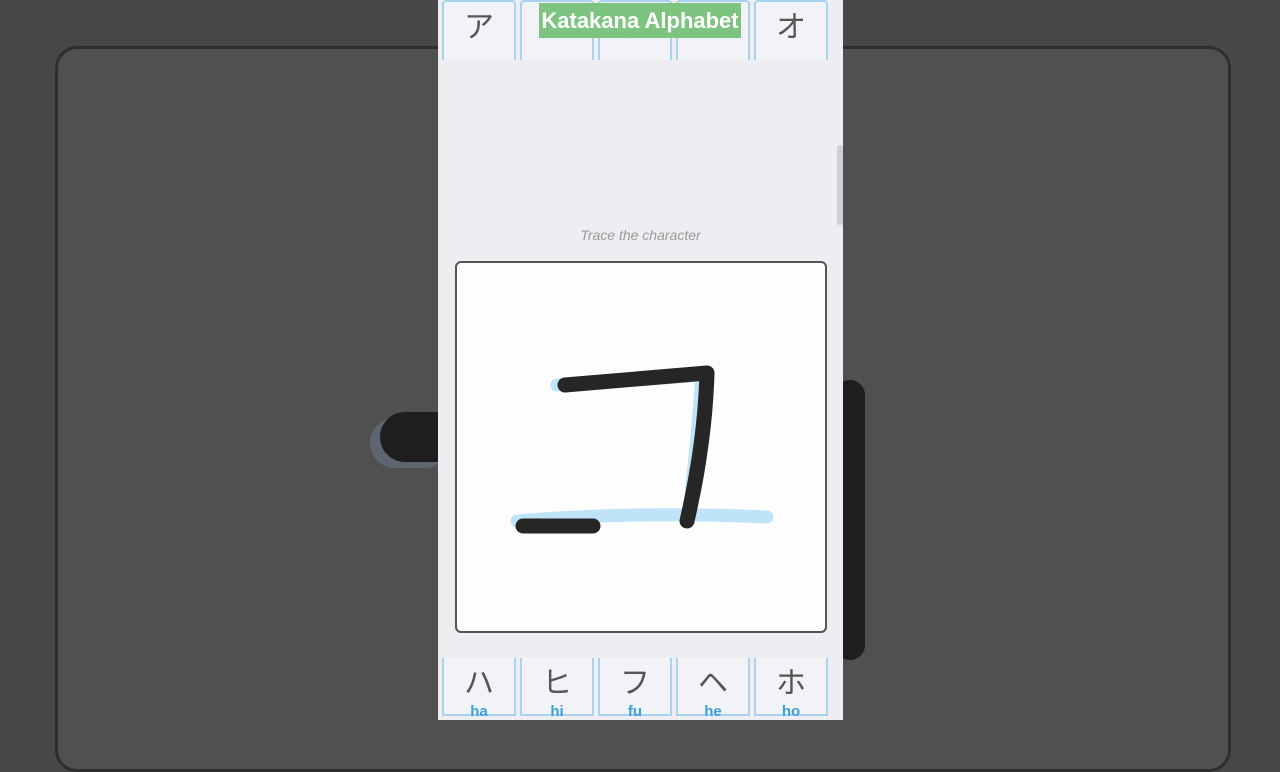 Image resolution: width=1280 pixels, height=772 pixels. I want to click on kana-char: ア, so click(479, 27).